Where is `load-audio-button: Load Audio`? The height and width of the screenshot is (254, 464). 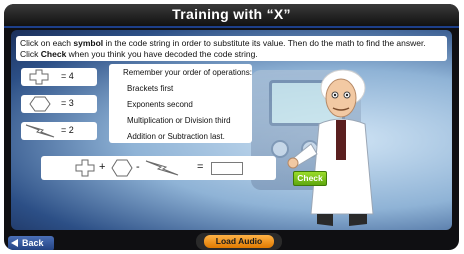 load-audio-button: Load Audio is located at coordinates (239, 241).